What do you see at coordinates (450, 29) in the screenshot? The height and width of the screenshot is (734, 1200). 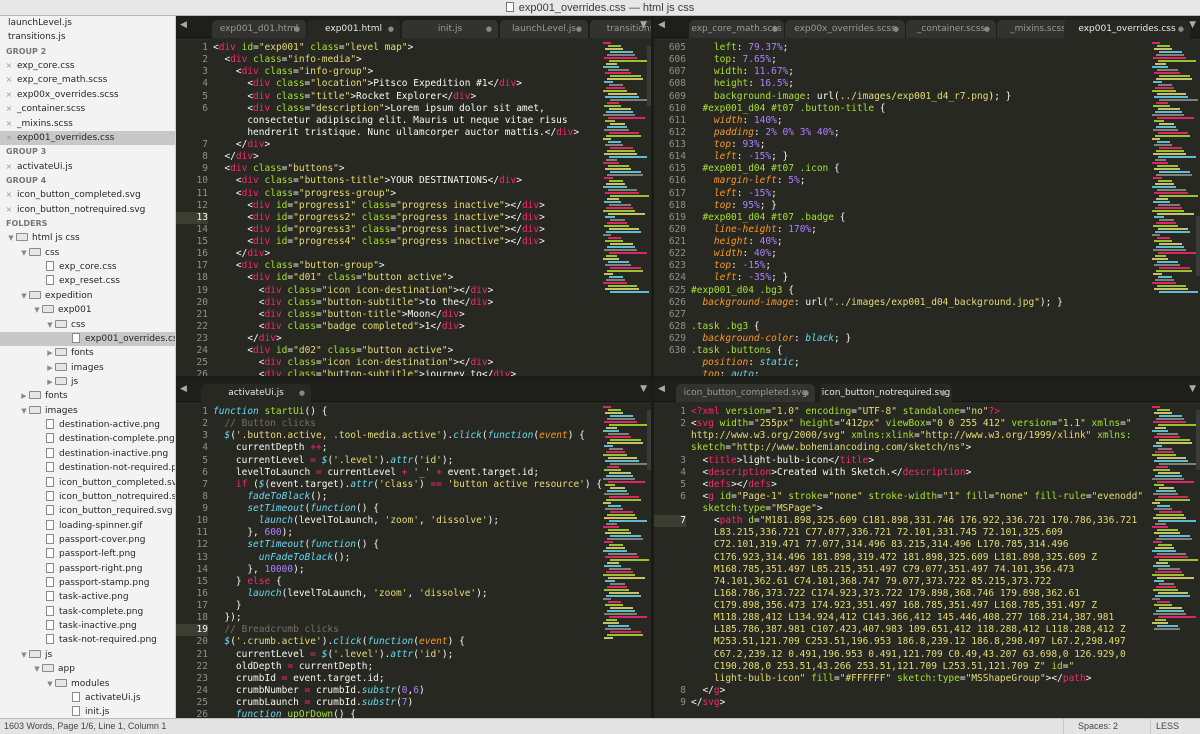 I see `editor-tab: init.js ●` at bounding box center [450, 29].